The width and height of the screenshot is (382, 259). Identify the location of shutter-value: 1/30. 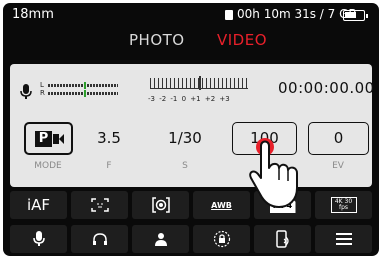
(185, 138).